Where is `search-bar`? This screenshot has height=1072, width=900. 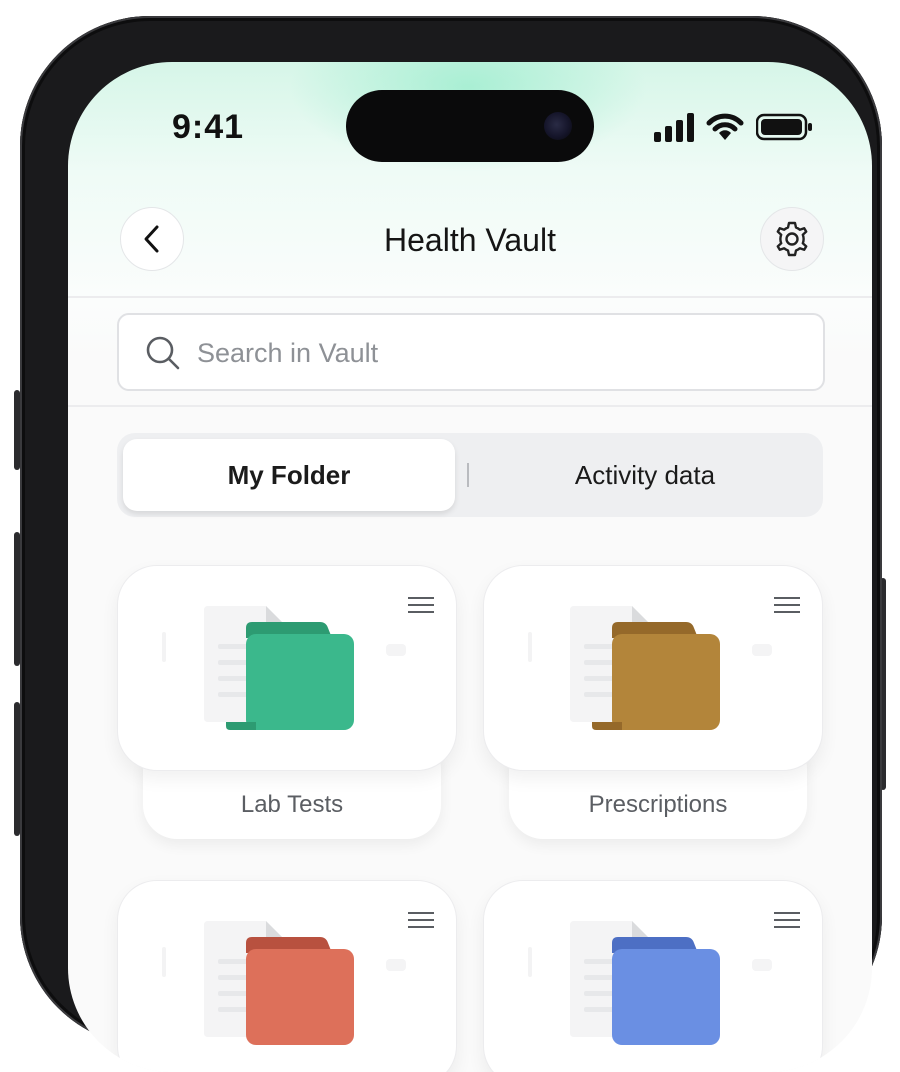
search-bar is located at coordinates (471, 352).